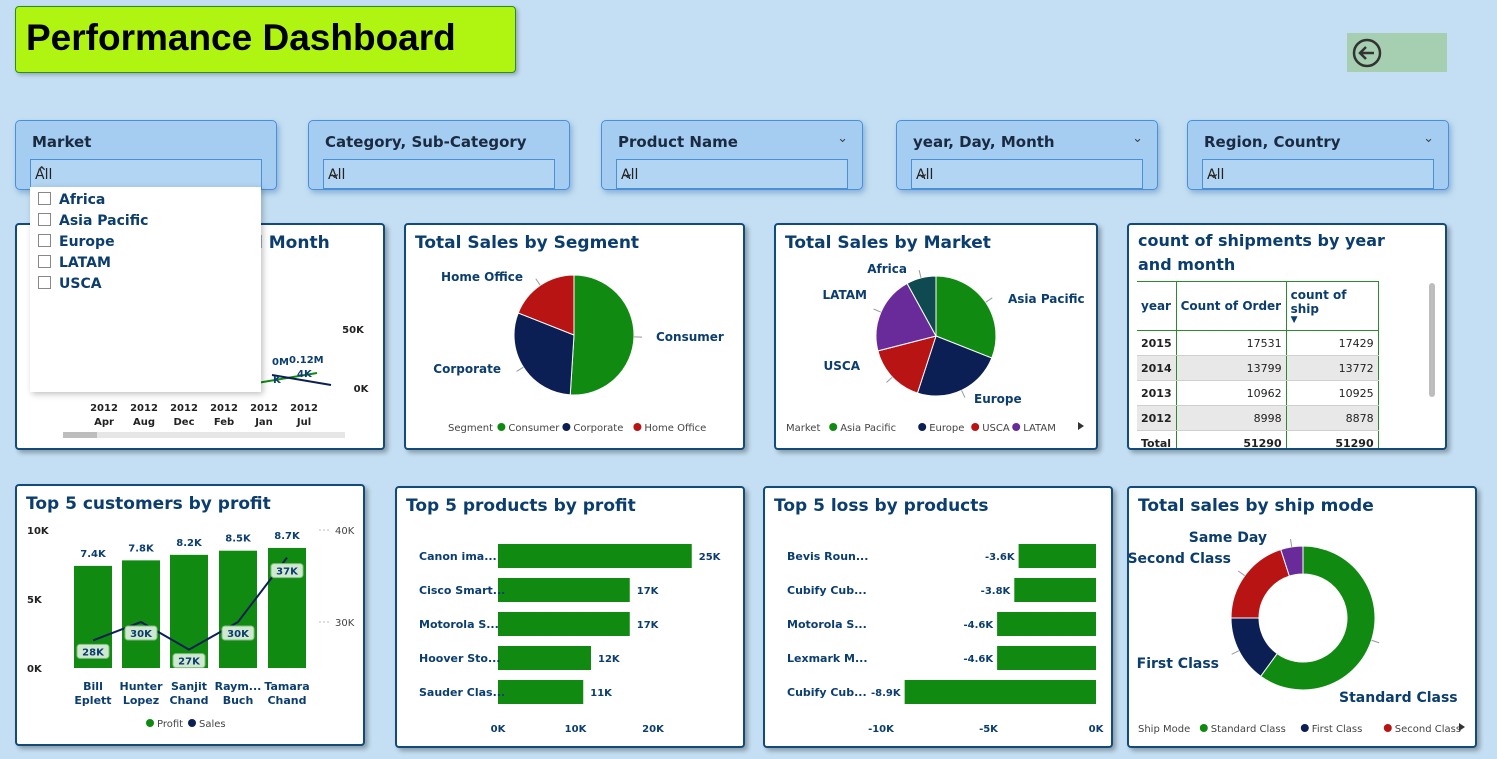 This screenshot has width=1497, height=759. Describe the element at coordinates (1178, 664) in the screenshot. I see `slice-label: First Class` at that location.